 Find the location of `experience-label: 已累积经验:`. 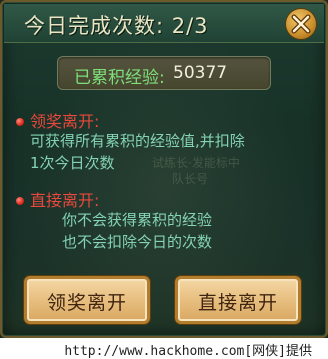

experience-label: 已累积经验: is located at coordinates (119, 78).